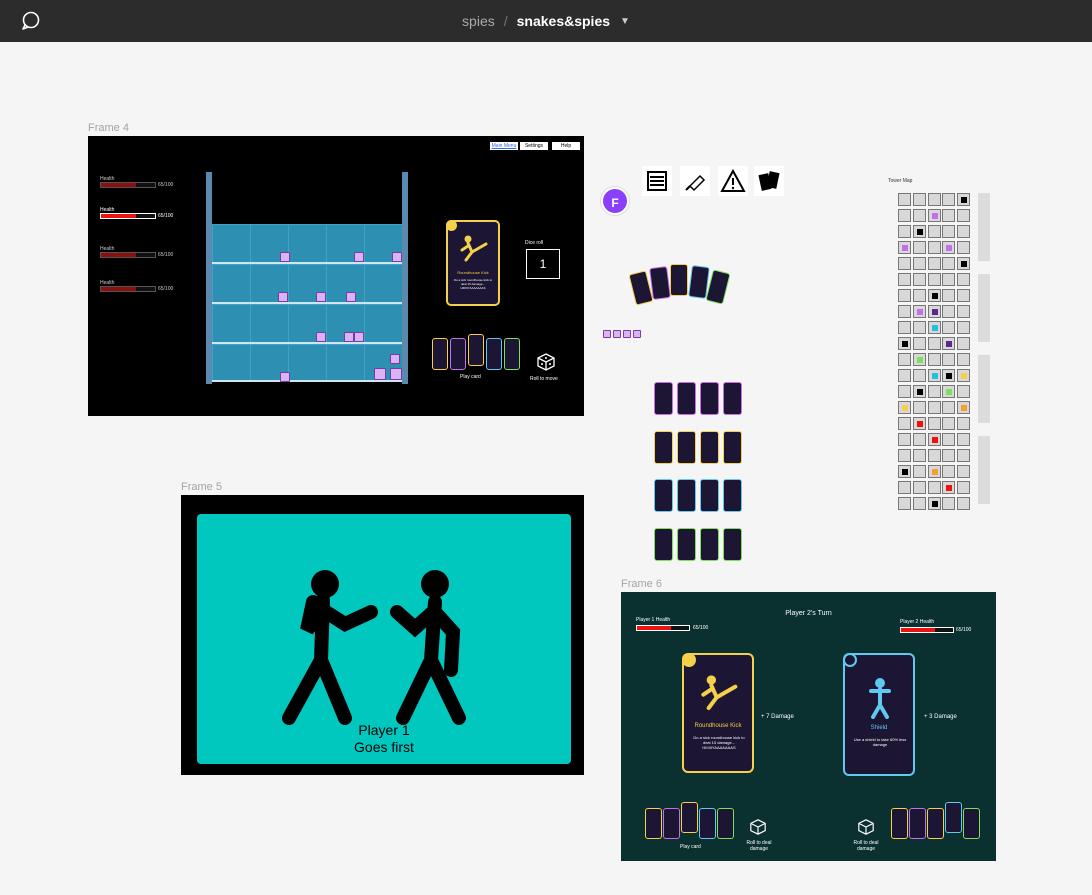  What do you see at coordinates (534, 146) in the screenshot?
I see `settings-button: Settings` at bounding box center [534, 146].